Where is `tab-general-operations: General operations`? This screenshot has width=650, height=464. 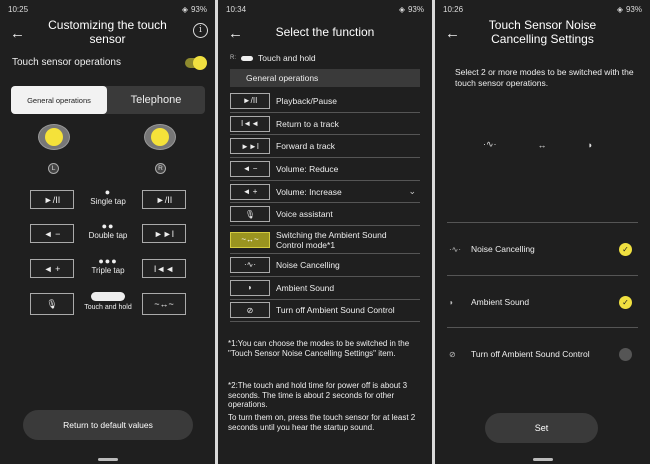 tab-general-operations: General operations is located at coordinates (59, 100).